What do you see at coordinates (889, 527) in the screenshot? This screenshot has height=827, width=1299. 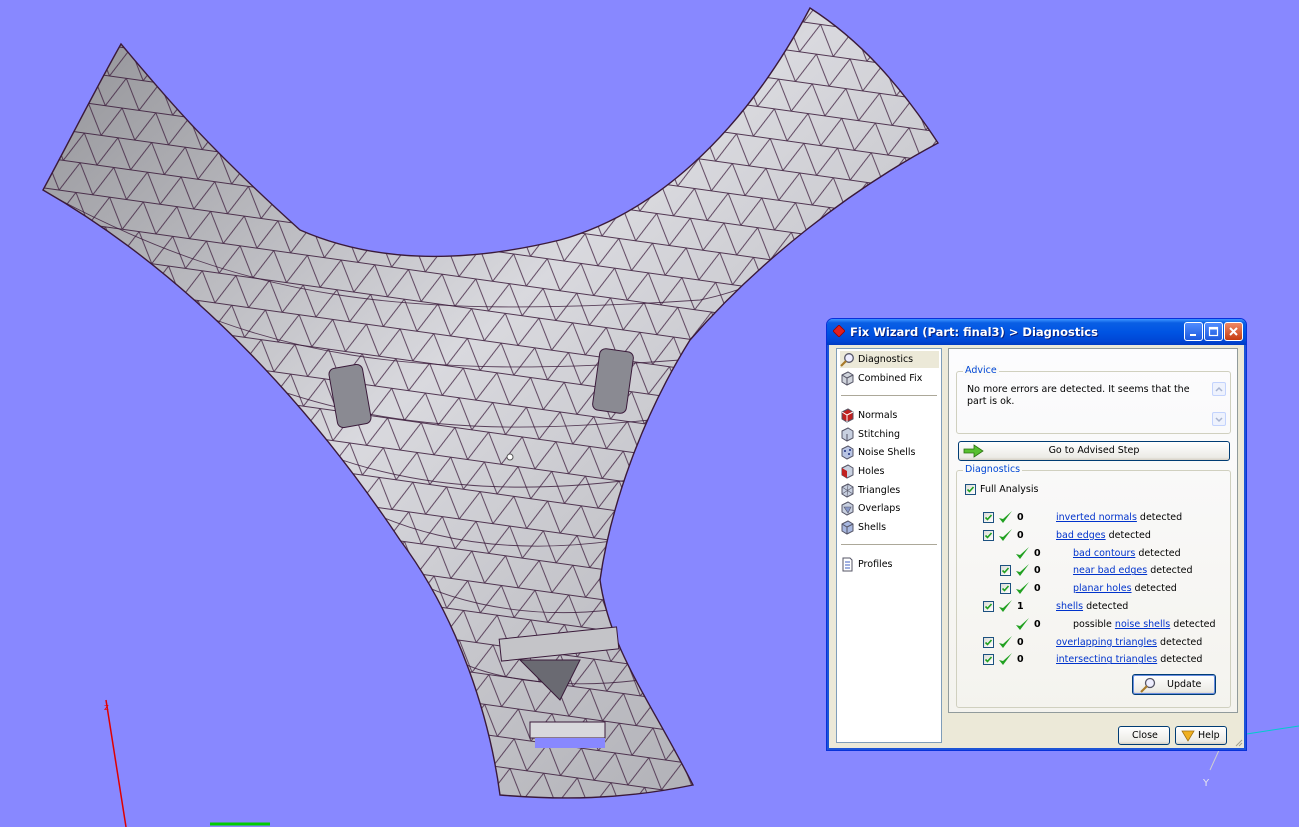 I see `nav-item-shells: Shells` at bounding box center [889, 527].